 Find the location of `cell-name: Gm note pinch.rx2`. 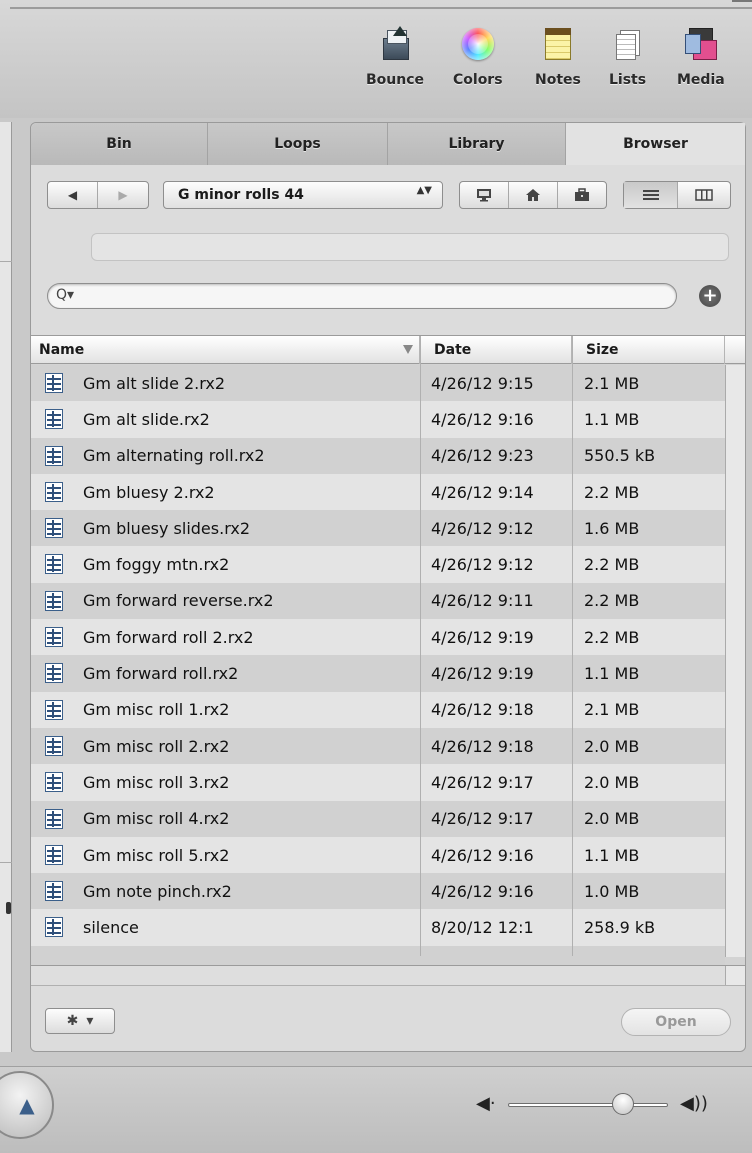

cell-name: Gm note pinch.rx2 is located at coordinates (157, 891).